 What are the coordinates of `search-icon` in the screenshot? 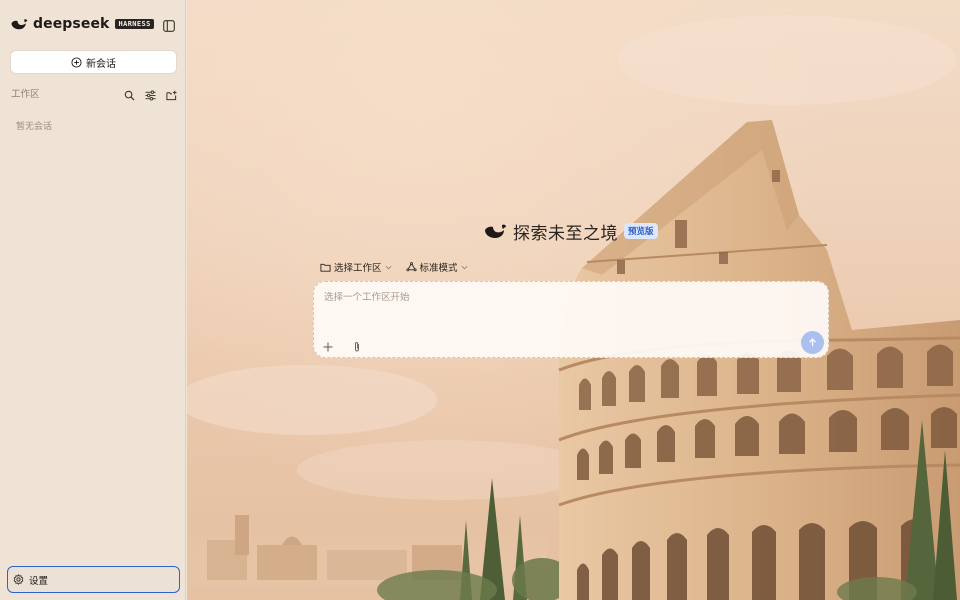 It's located at (129, 93).